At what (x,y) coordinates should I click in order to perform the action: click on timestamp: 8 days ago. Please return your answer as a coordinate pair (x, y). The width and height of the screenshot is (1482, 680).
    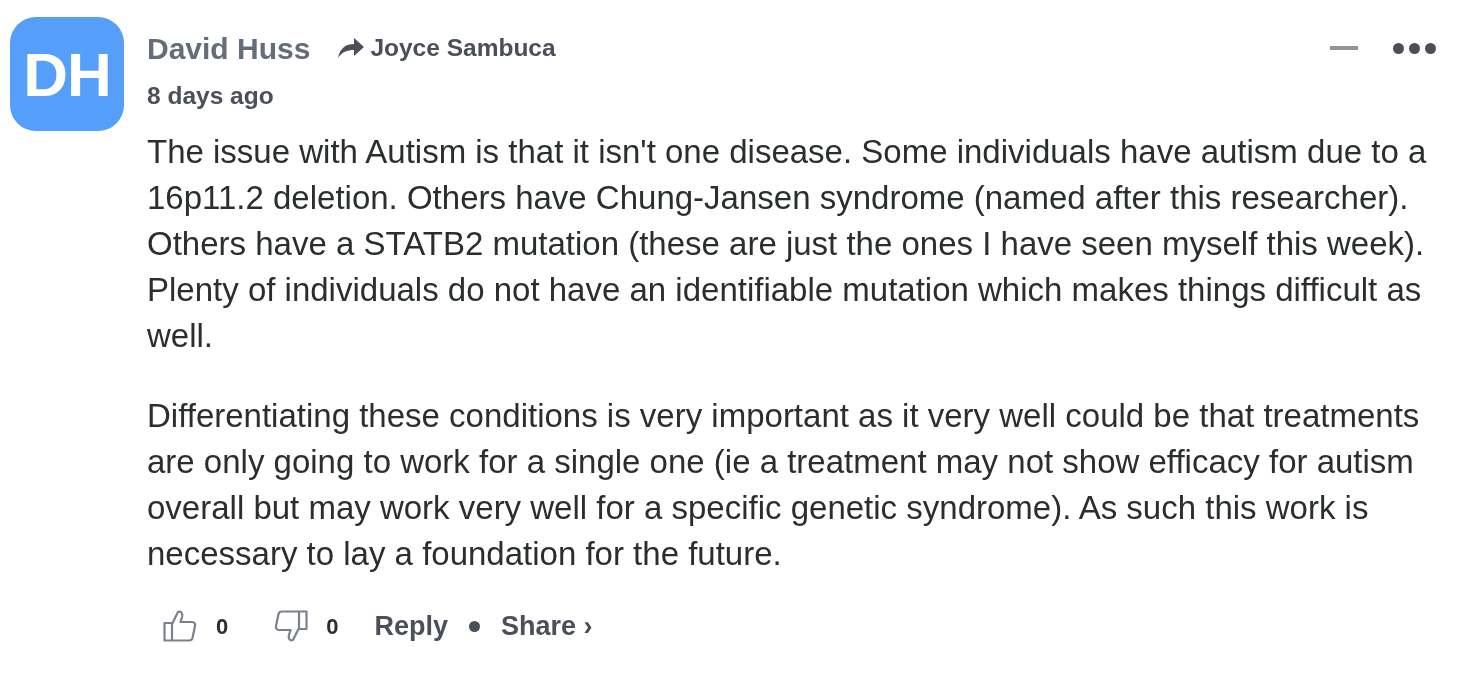
    Looking at the image, I should click on (210, 96).